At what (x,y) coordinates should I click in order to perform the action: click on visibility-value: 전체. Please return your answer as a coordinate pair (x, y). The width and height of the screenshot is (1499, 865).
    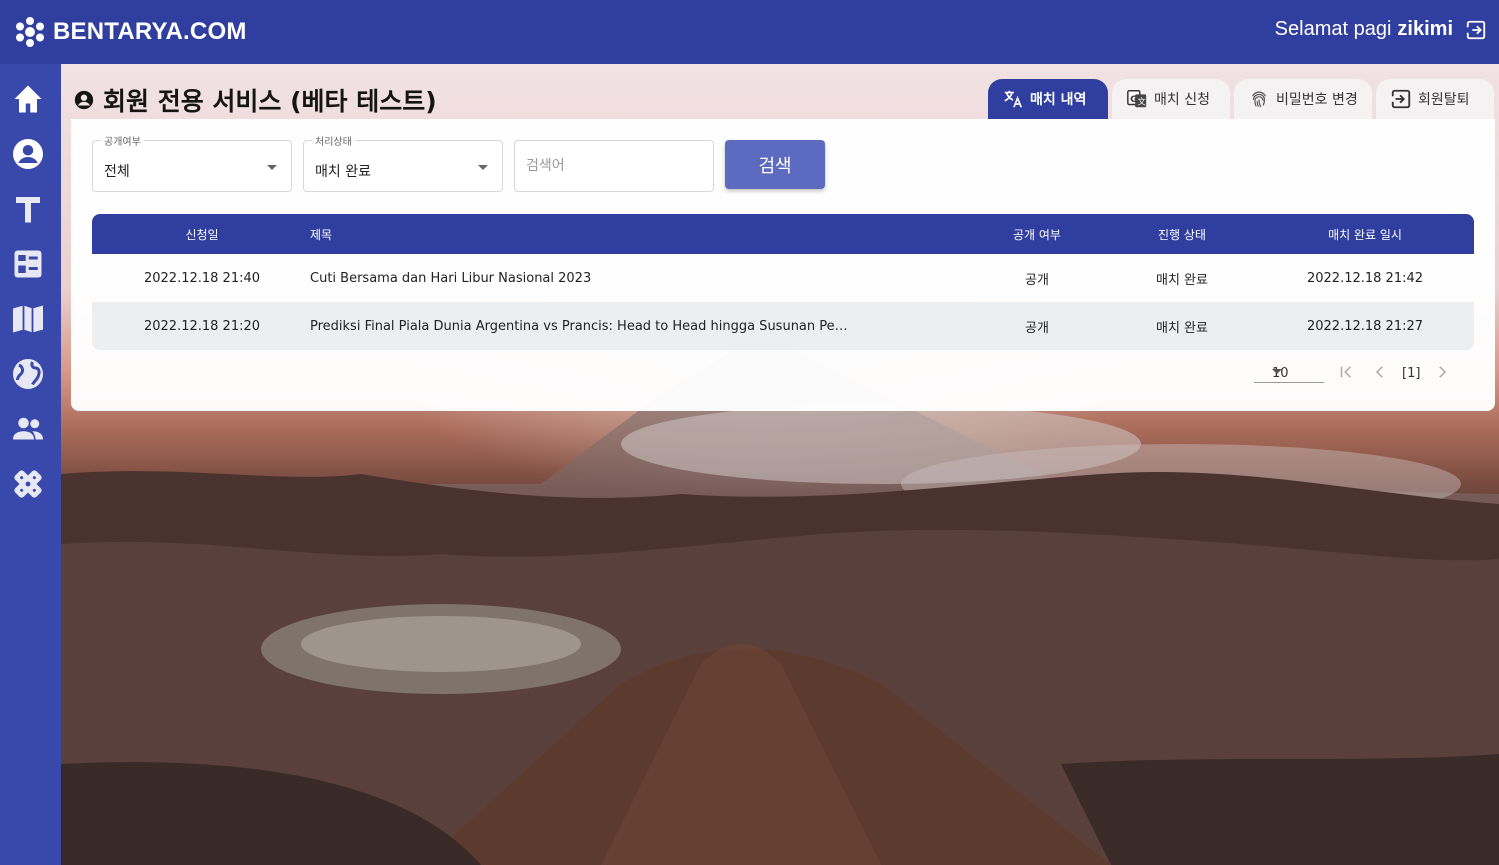
    Looking at the image, I should click on (117, 172).